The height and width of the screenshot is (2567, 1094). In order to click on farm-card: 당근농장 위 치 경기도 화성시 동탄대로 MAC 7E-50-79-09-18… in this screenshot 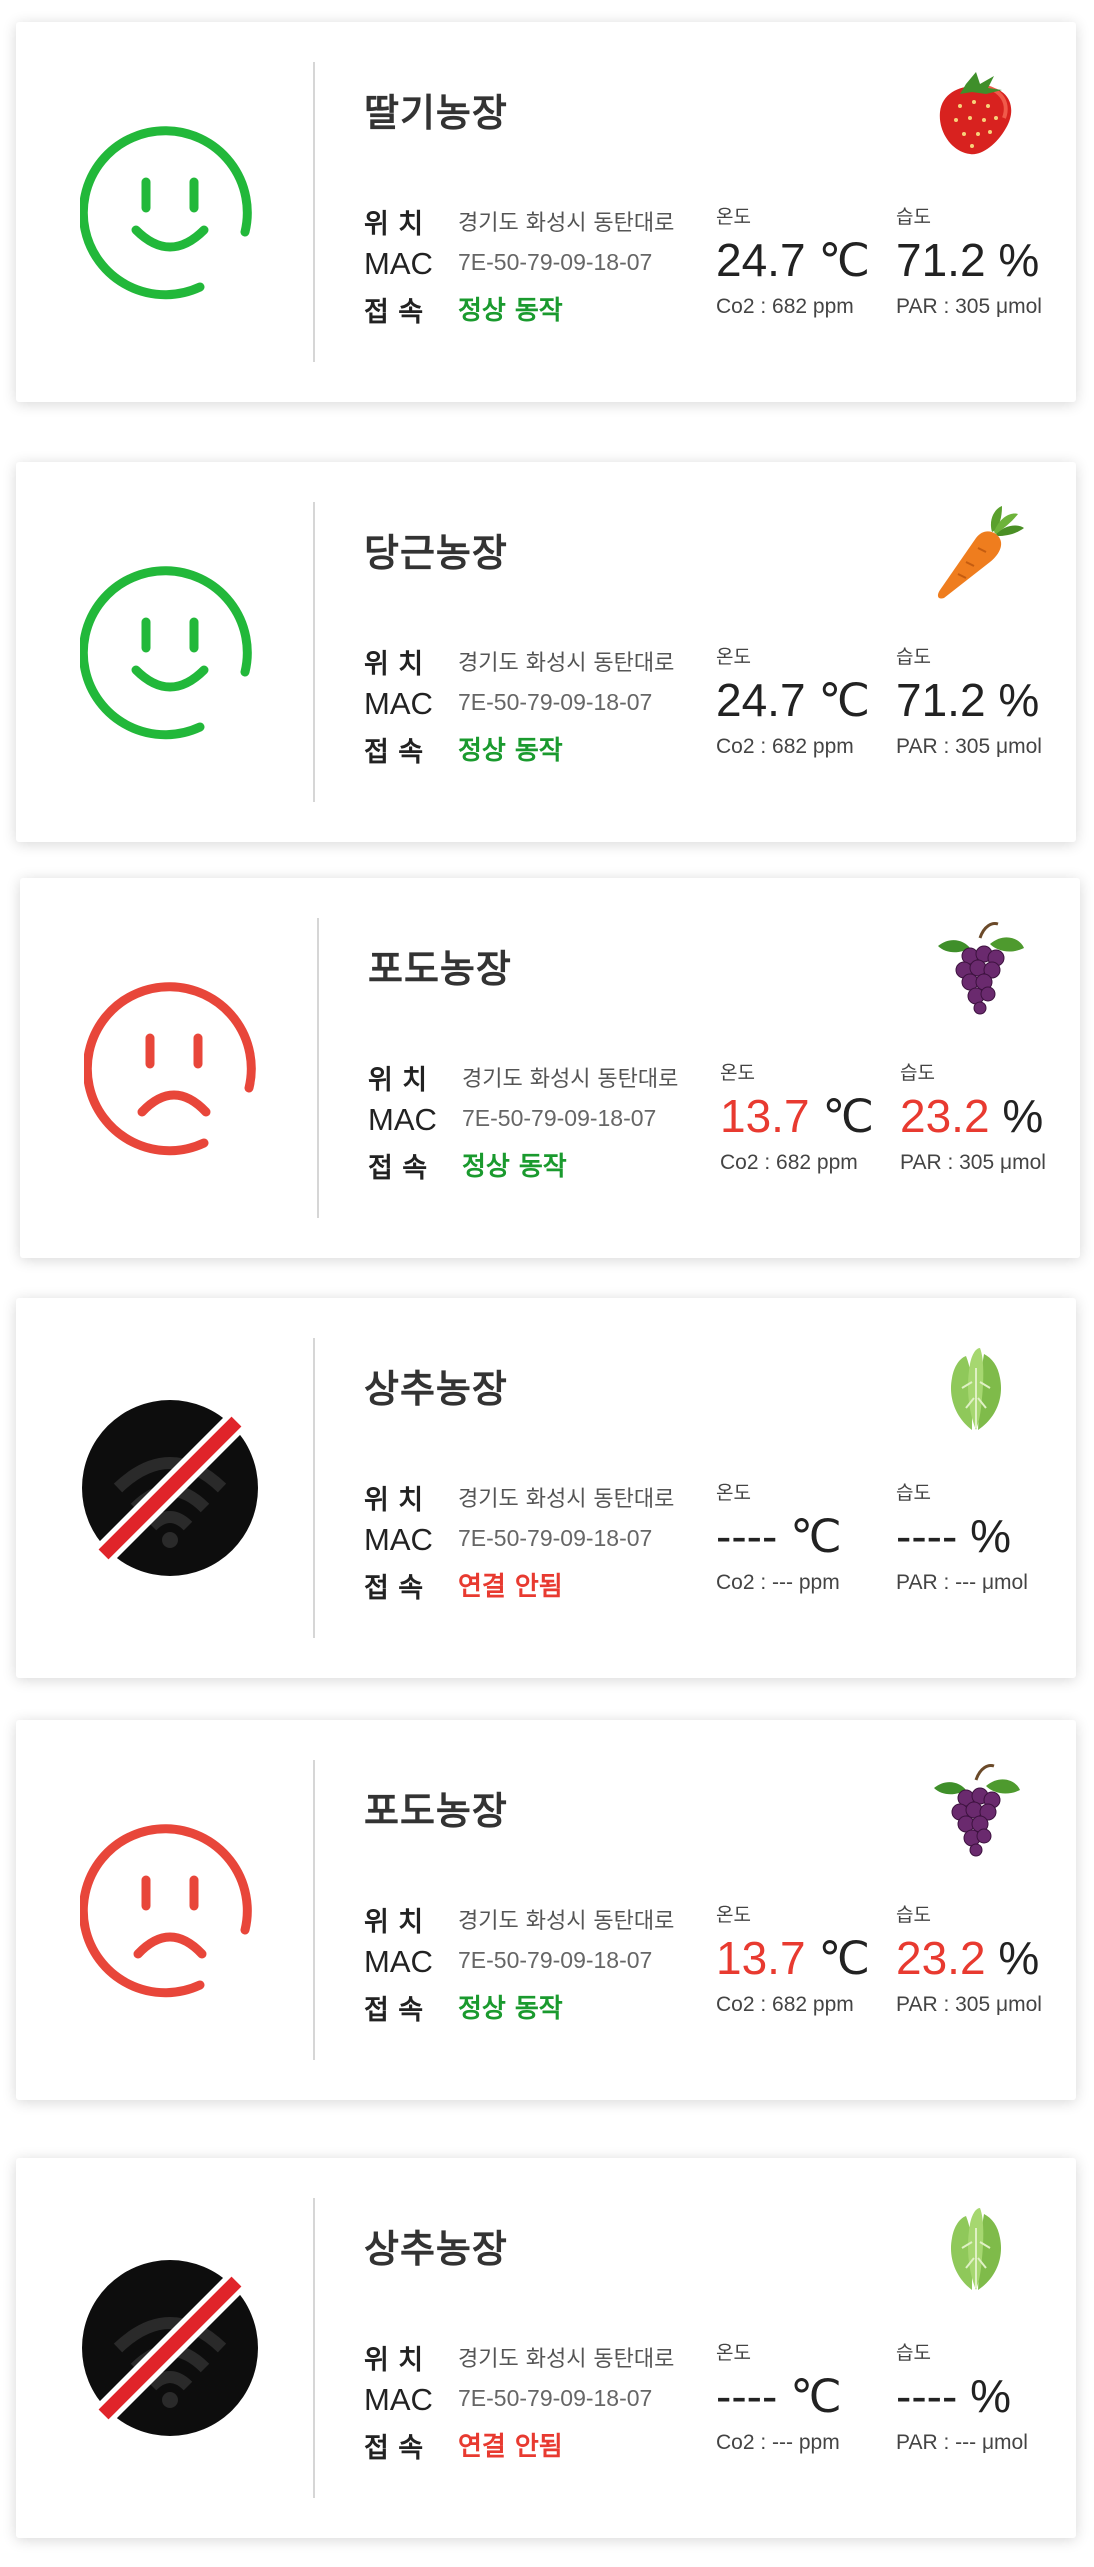, I will do `click(546, 652)`.